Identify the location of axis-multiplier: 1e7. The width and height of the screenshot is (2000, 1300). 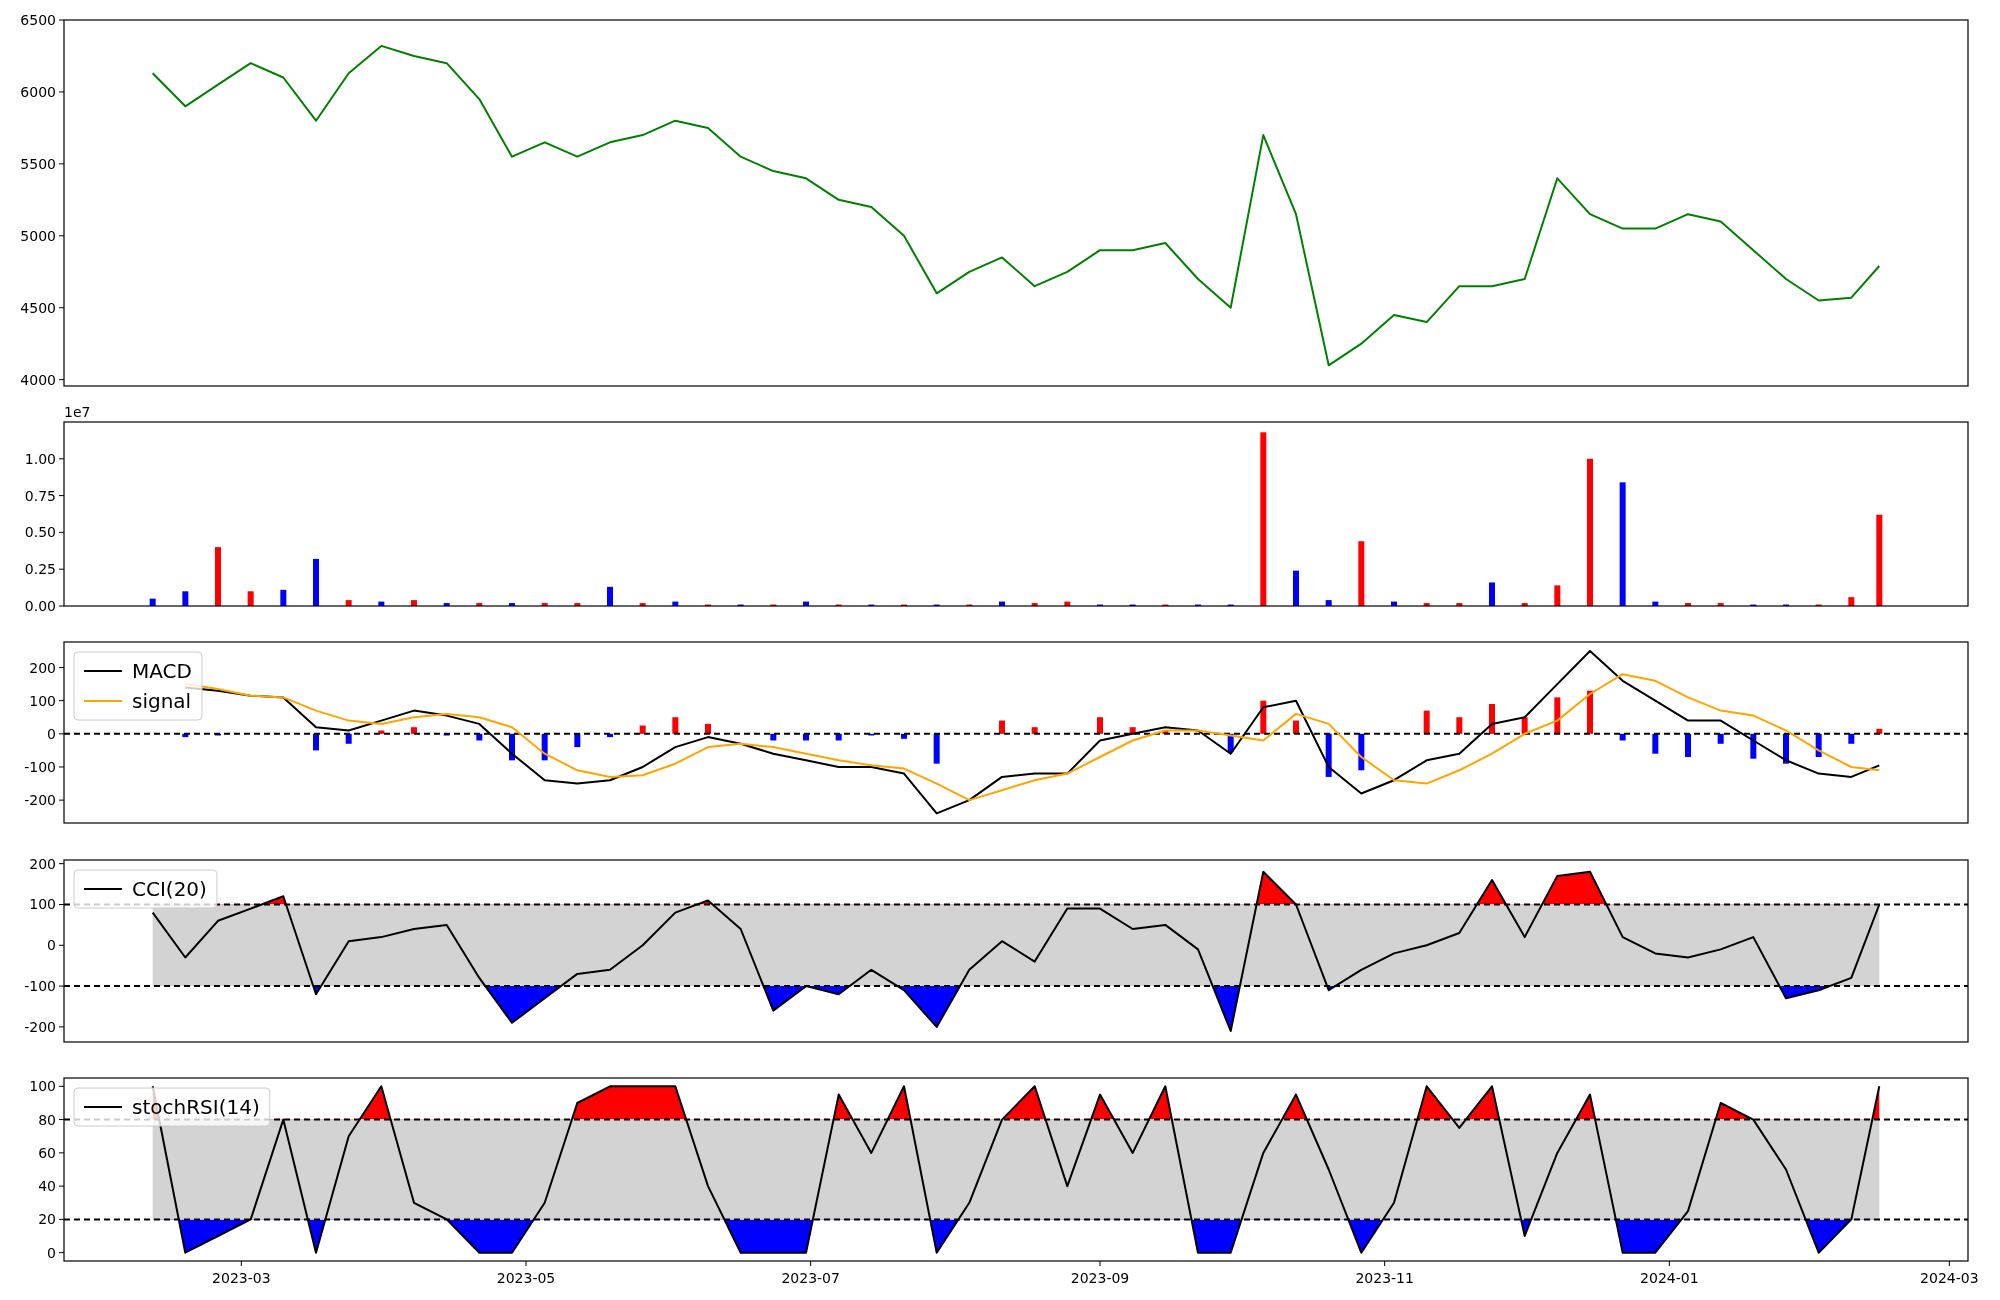
(77, 412).